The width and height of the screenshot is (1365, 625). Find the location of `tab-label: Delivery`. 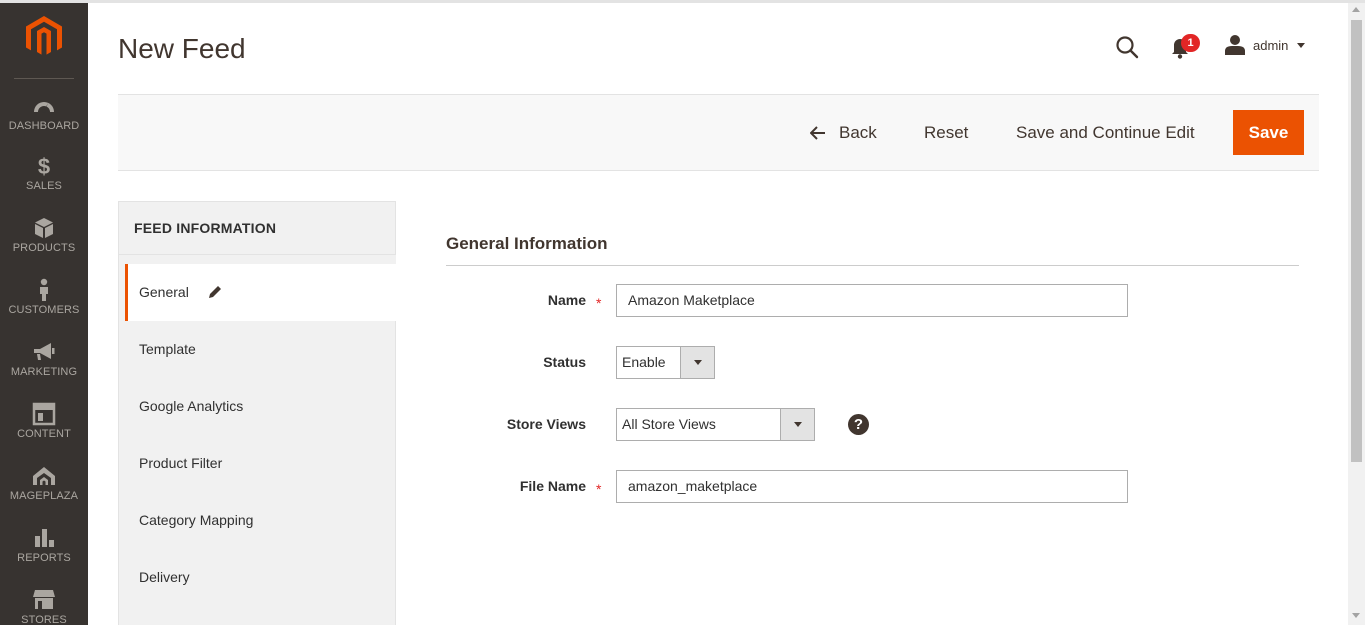

tab-label: Delivery is located at coordinates (164, 577).